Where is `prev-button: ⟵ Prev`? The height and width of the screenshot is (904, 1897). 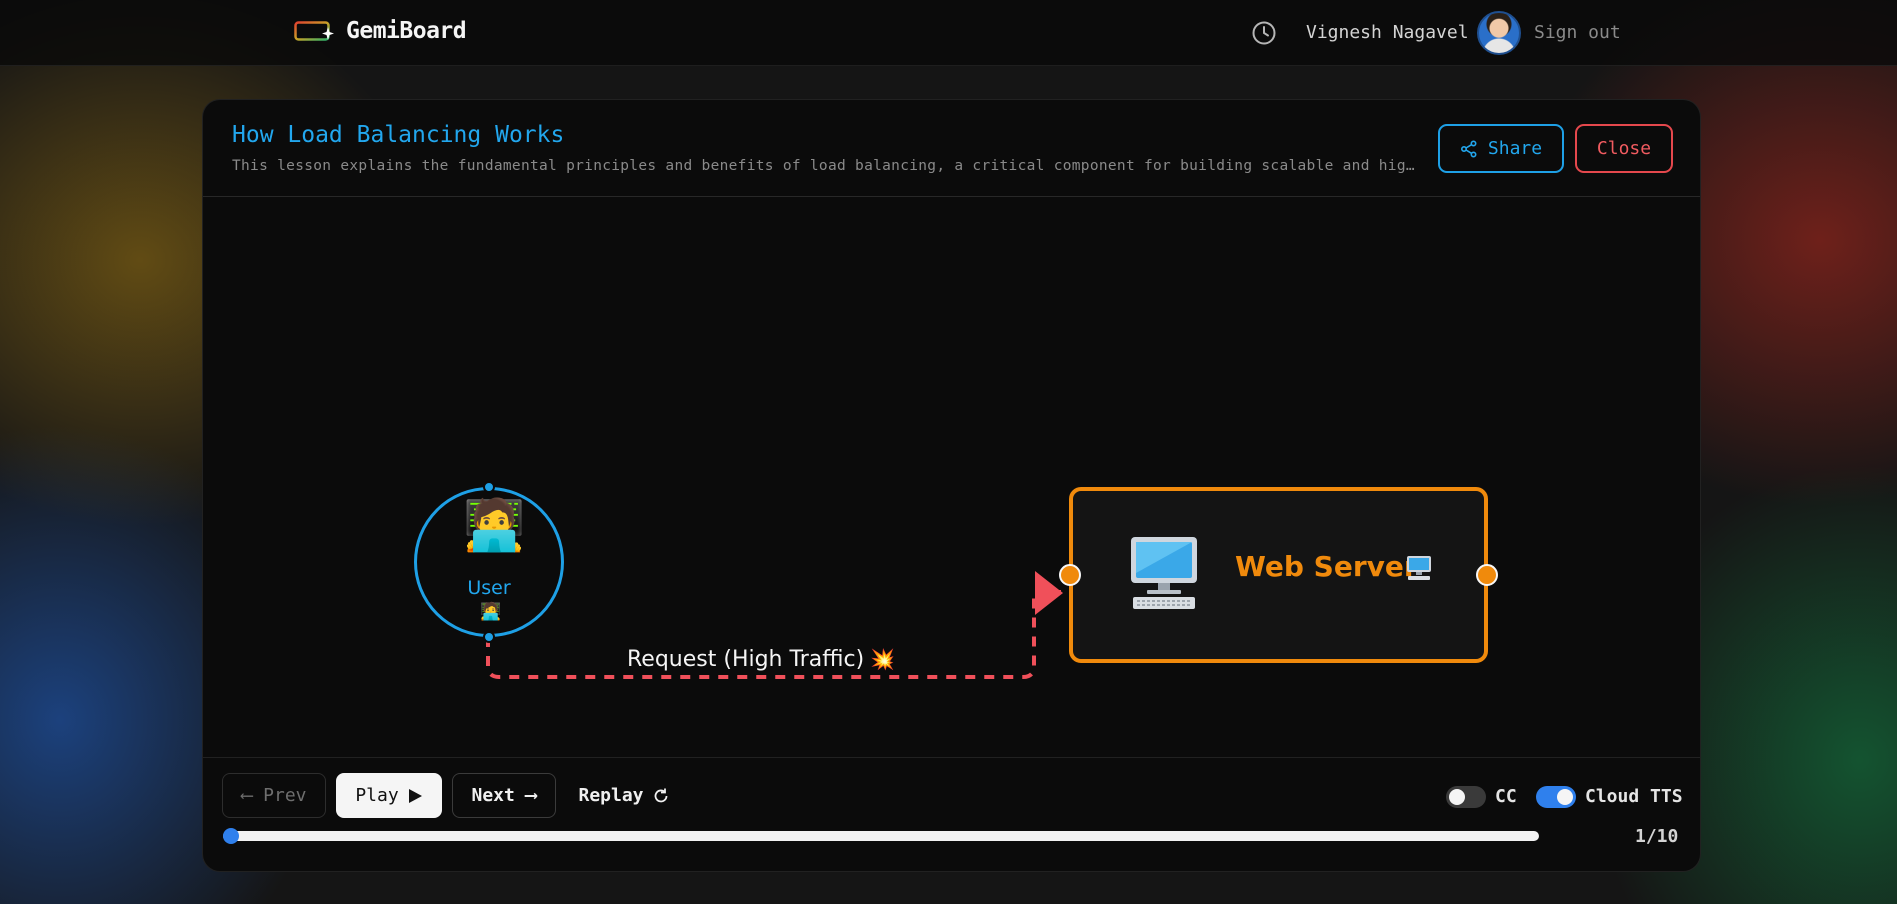
prev-button: ⟵ Prev is located at coordinates (274, 795).